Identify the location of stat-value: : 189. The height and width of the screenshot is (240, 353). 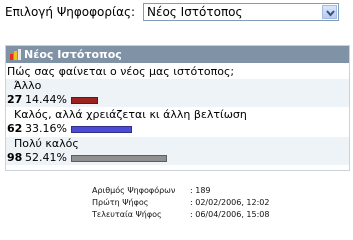
(200, 190).